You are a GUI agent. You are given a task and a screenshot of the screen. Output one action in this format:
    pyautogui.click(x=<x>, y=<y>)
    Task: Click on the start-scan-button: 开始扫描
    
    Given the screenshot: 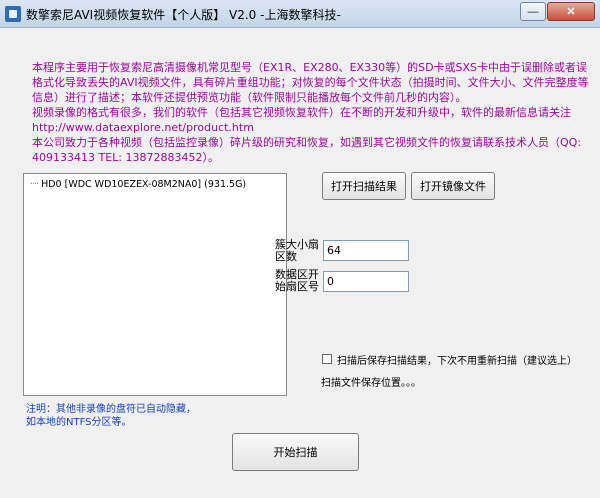 What is the action you would take?
    pyautogui.click(x=295, y=452)
    